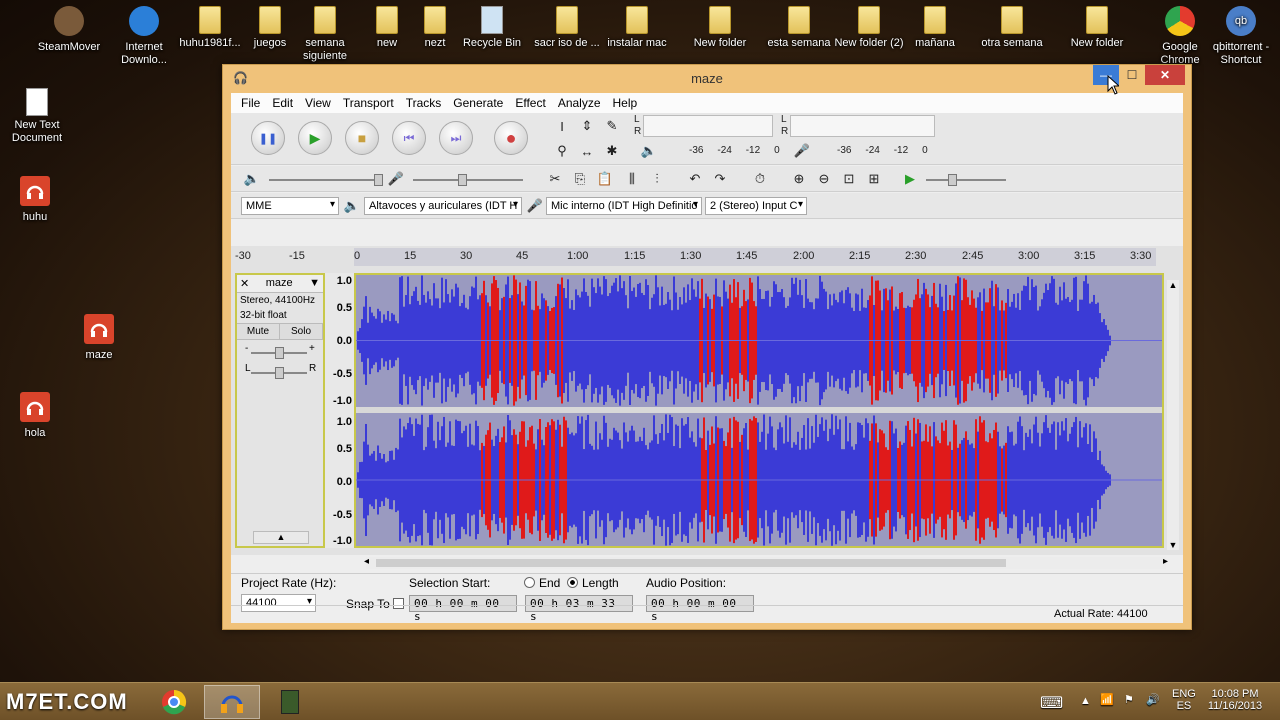 This screenshot has width=1280, height=720. Describe the element at coordinates (1165, 561) in the screenshot. I see `scroll-right-icon: ▸` at that location.